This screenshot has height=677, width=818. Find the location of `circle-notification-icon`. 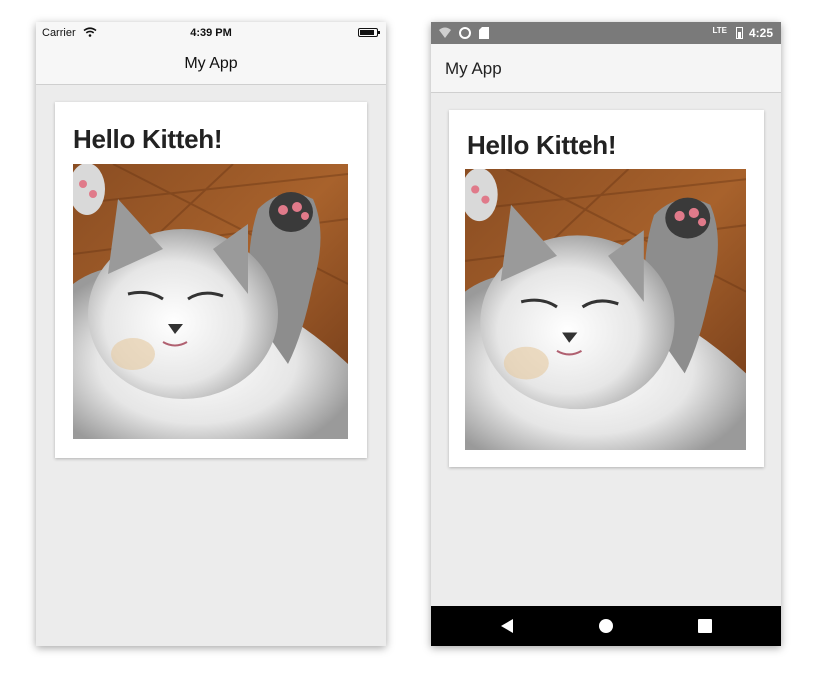

circle-notification-icon is located at coordinates (465, 33).